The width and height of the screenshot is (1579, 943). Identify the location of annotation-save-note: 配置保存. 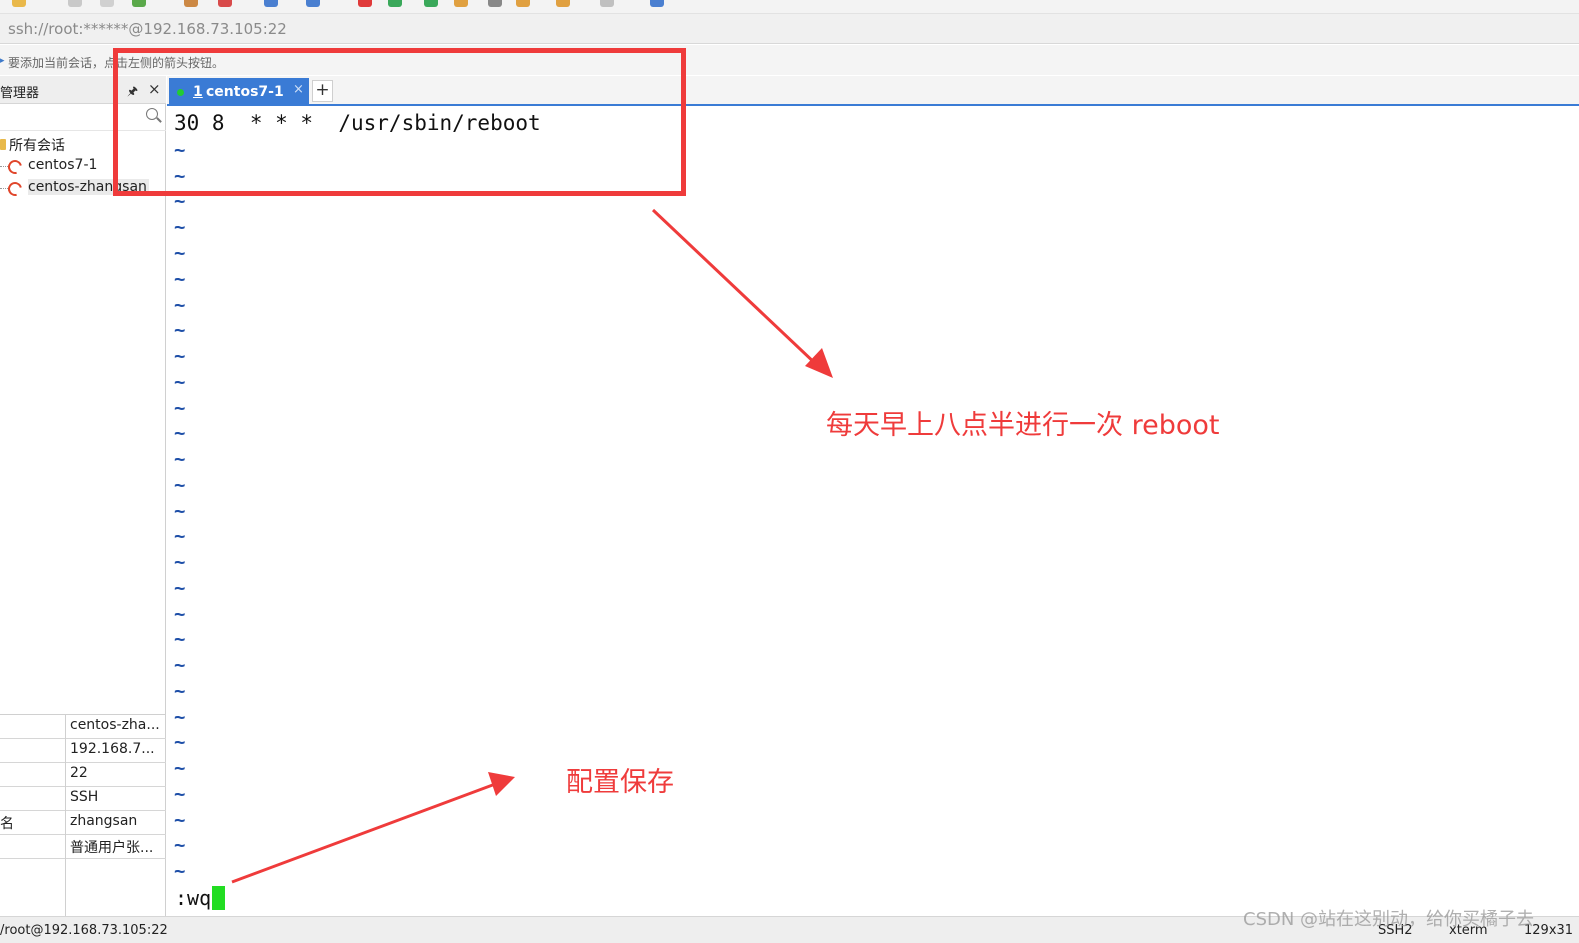
(620, 782).